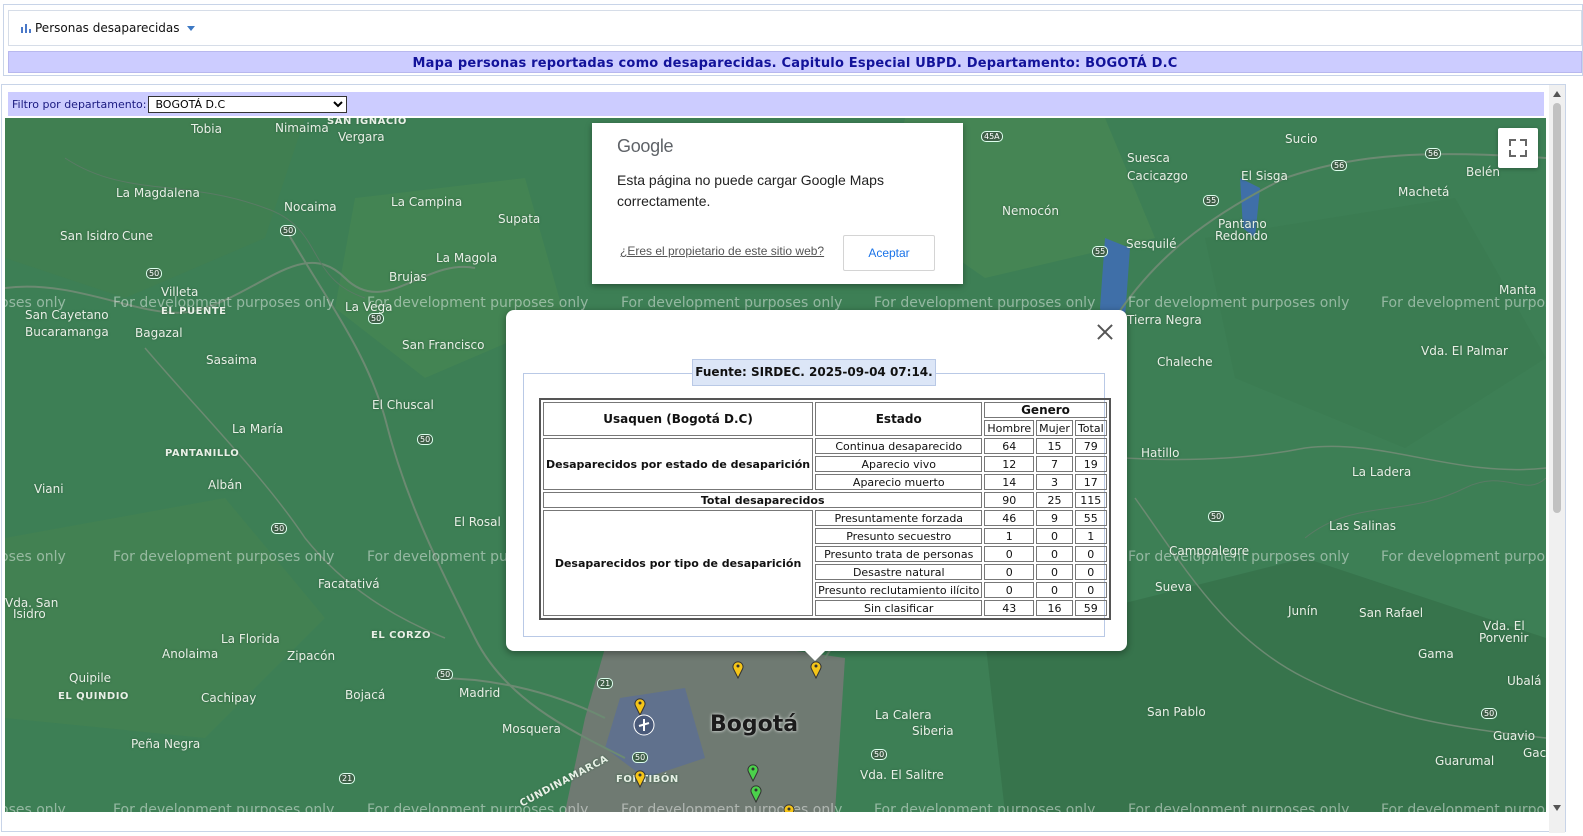  I want to click on accept-button: Aceptar, so click(889, 253).